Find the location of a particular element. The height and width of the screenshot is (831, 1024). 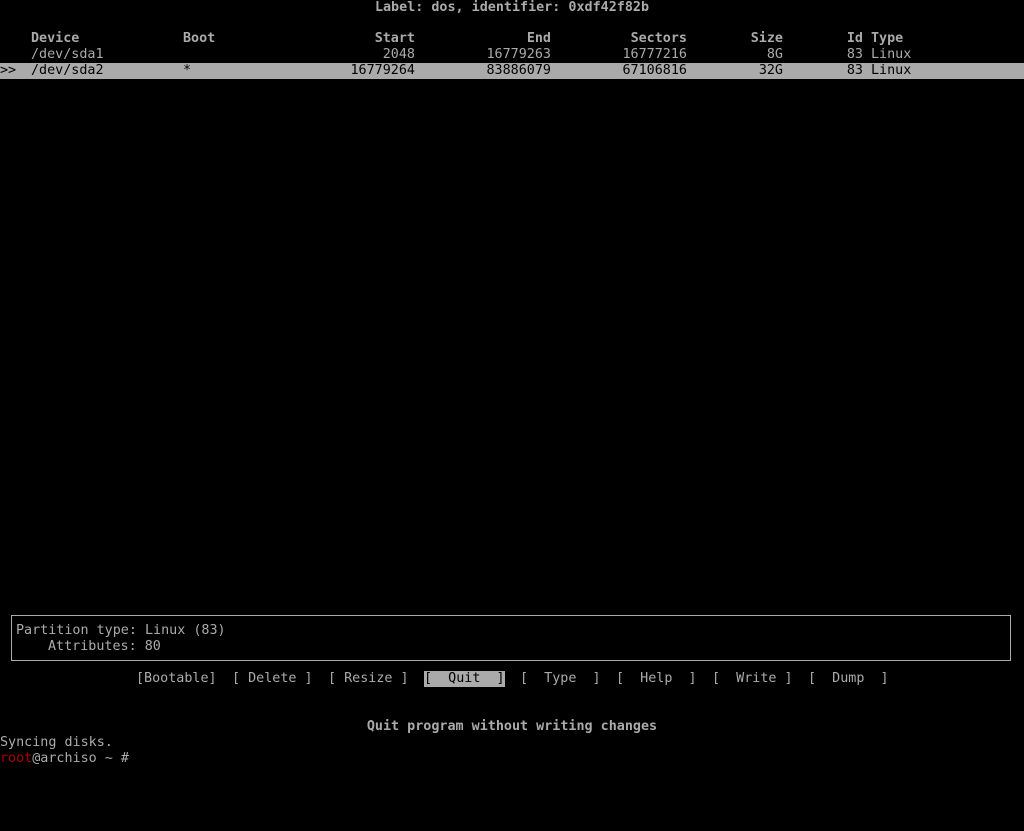

row-end: 16779263 is located at coordinates (519, 54).